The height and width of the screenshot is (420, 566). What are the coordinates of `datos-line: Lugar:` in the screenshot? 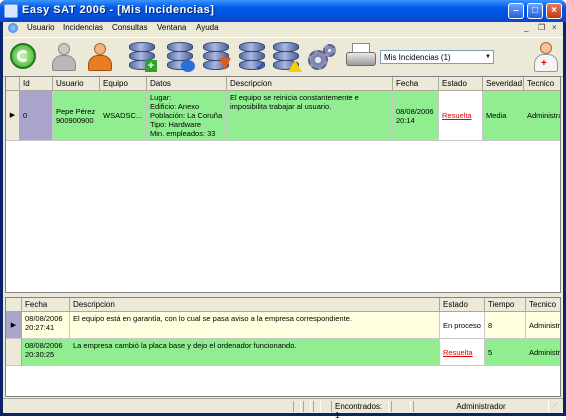 It's located at (161, 97).